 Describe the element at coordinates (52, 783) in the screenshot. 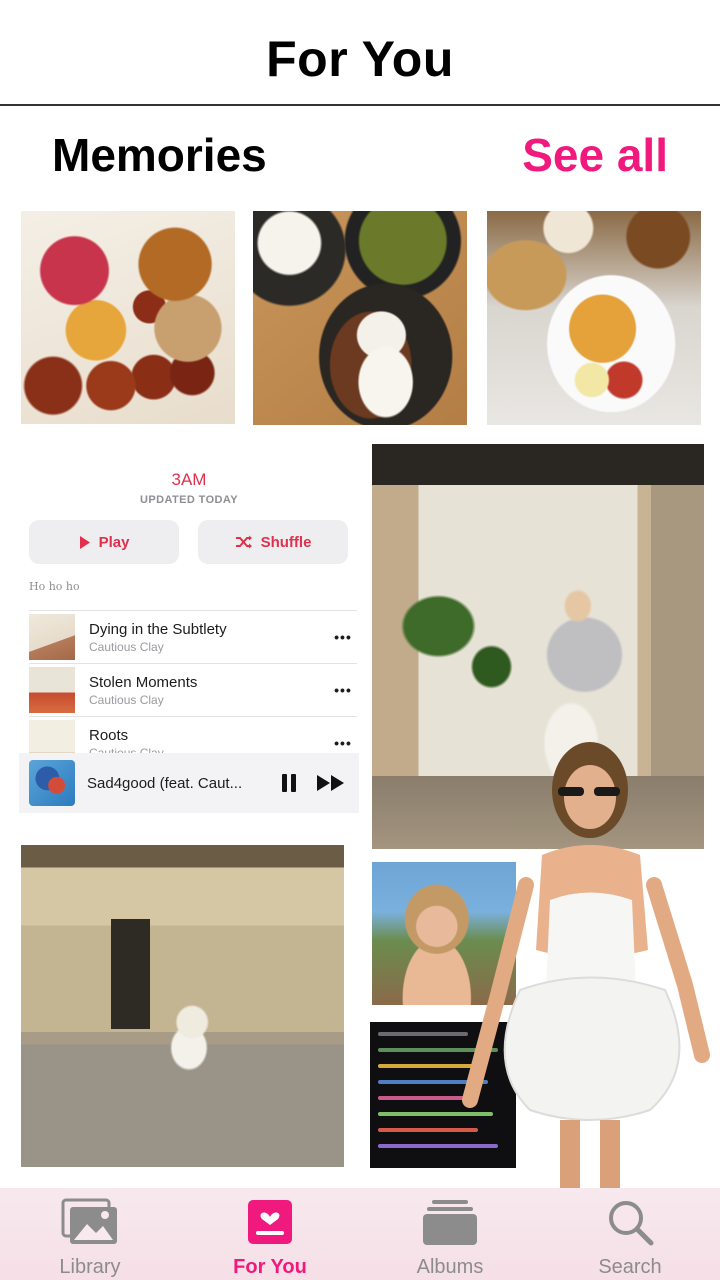

I see `now-playing-artwork` at that location.